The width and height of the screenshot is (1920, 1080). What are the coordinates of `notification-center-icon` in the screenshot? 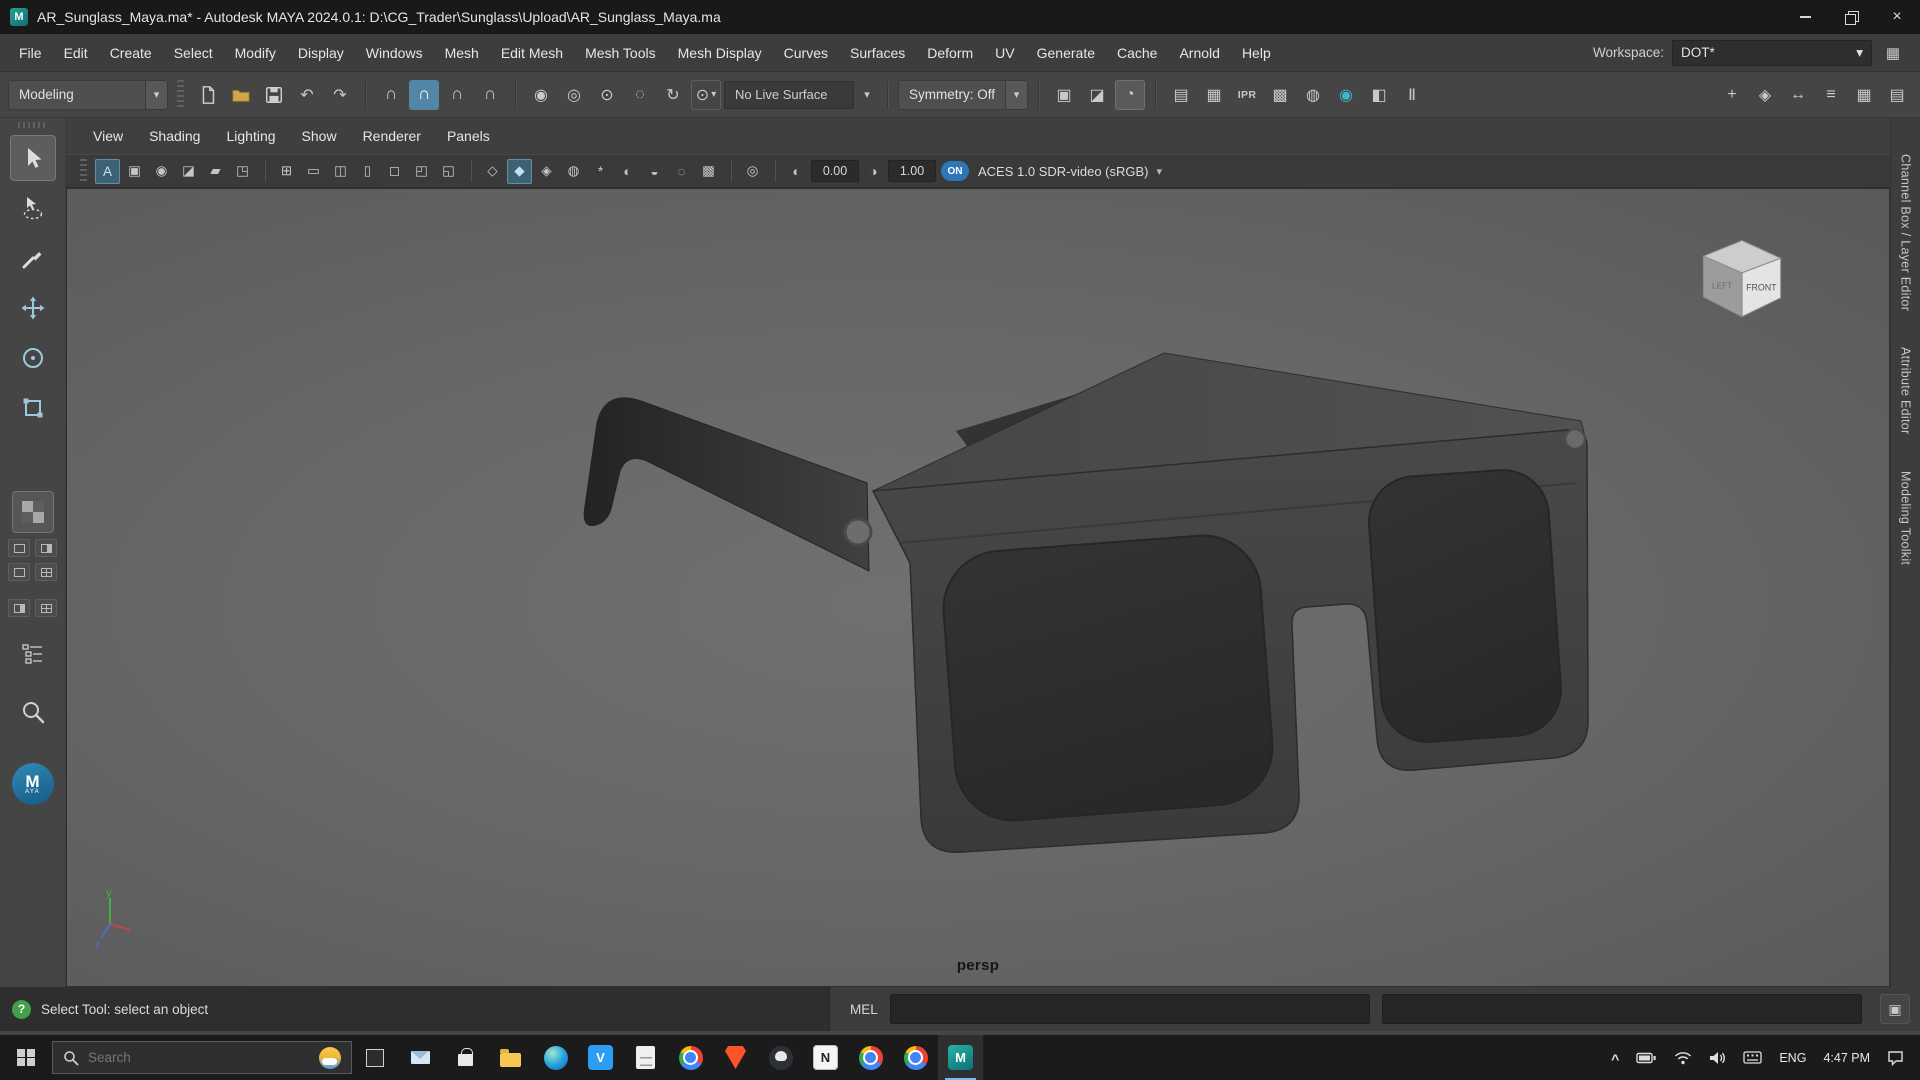 It's located at (1895, 1058).